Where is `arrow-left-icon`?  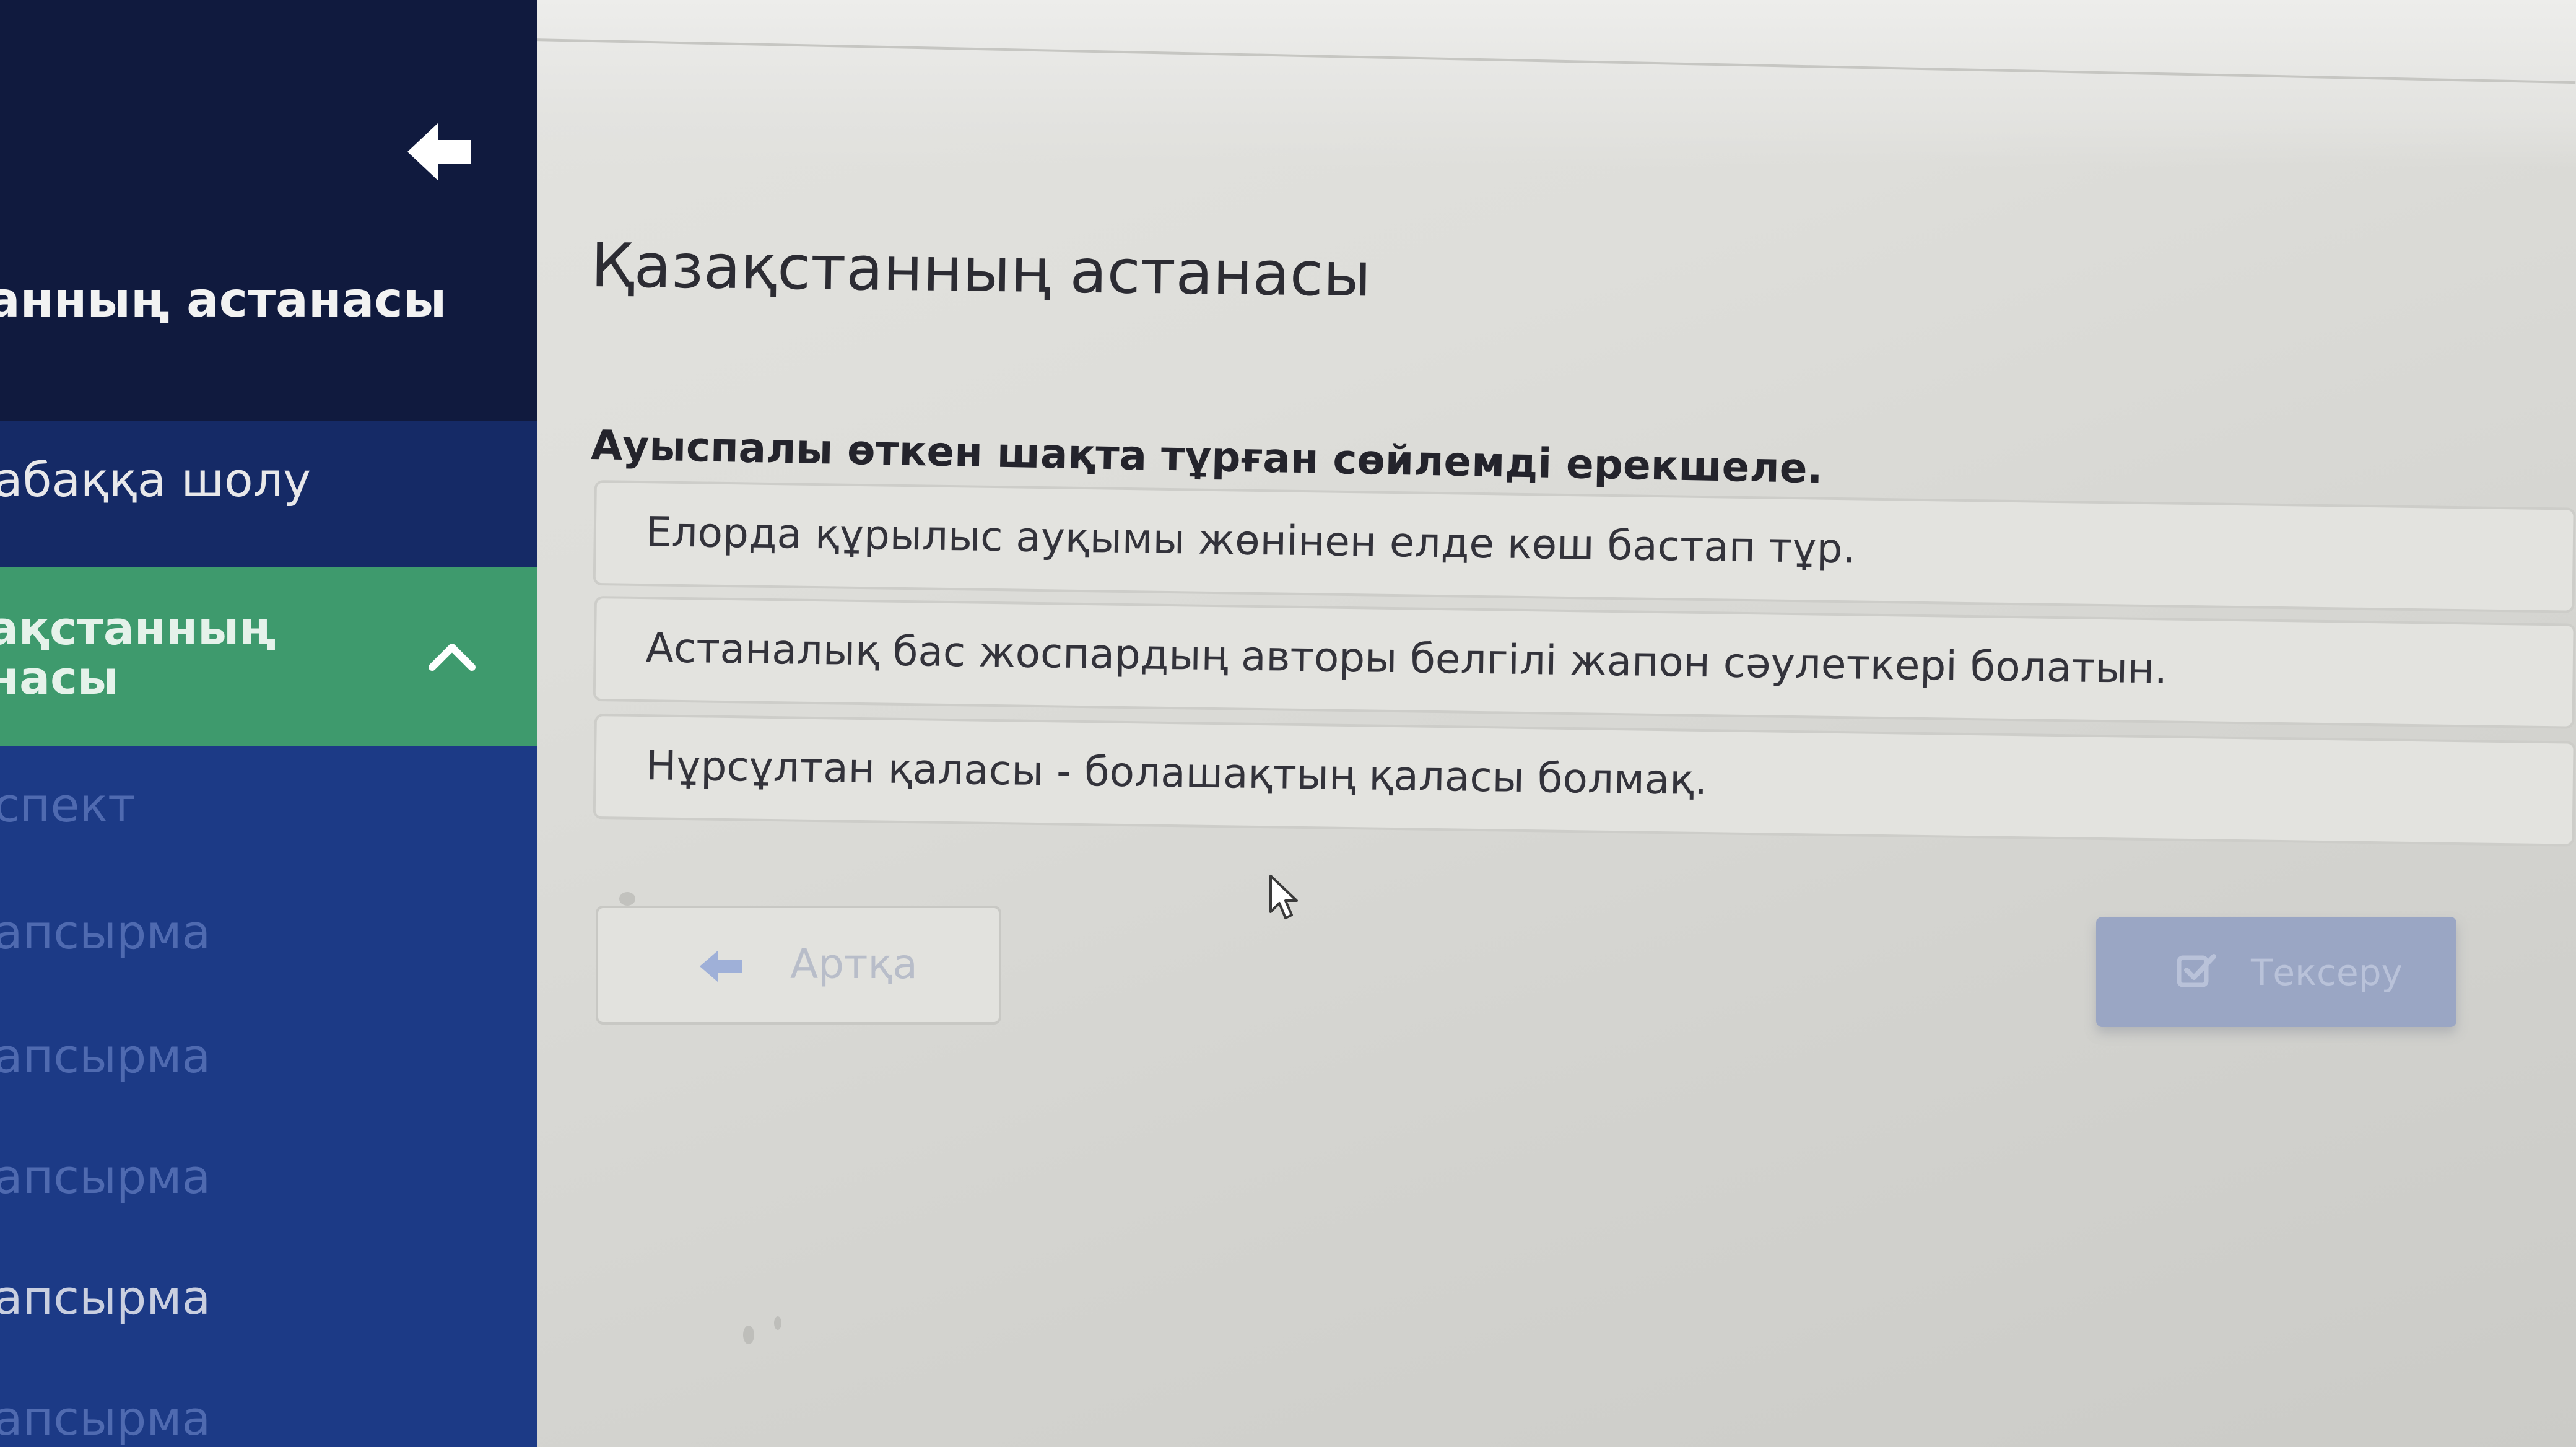 arrow-left-icon is located at coordinates (721, 966).